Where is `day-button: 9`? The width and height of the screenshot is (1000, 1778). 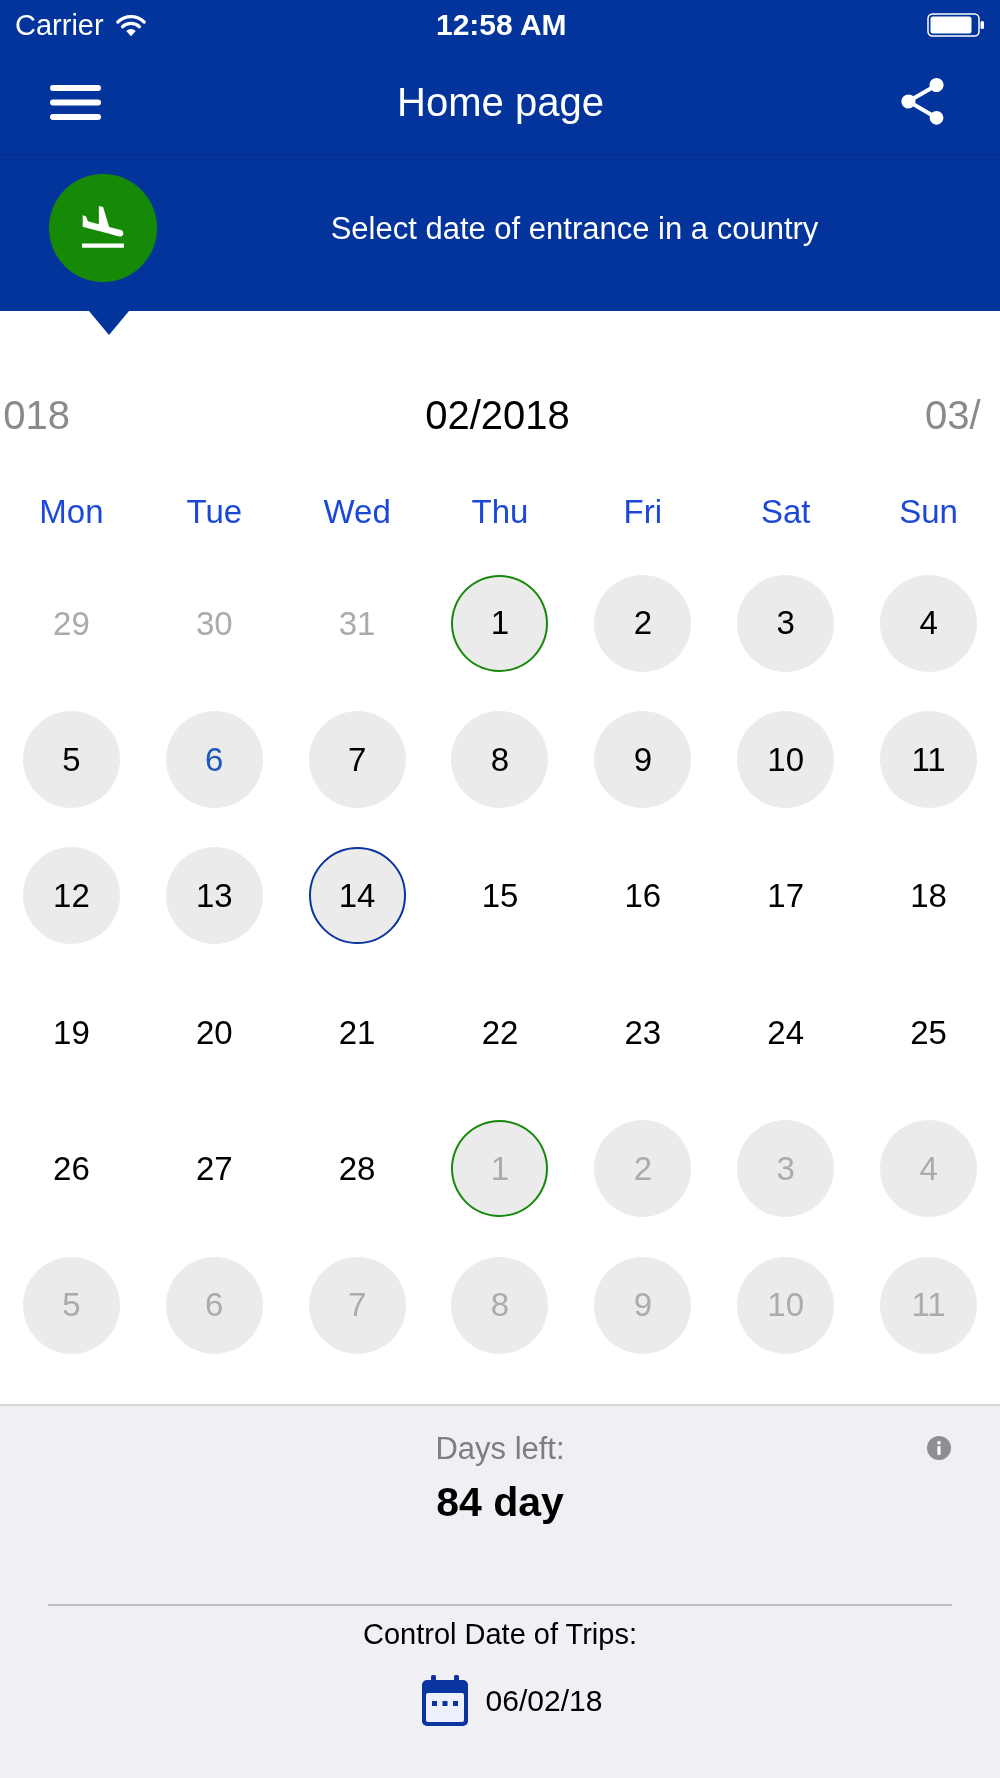 day-button: 9 is located at coordinates (643, 760).